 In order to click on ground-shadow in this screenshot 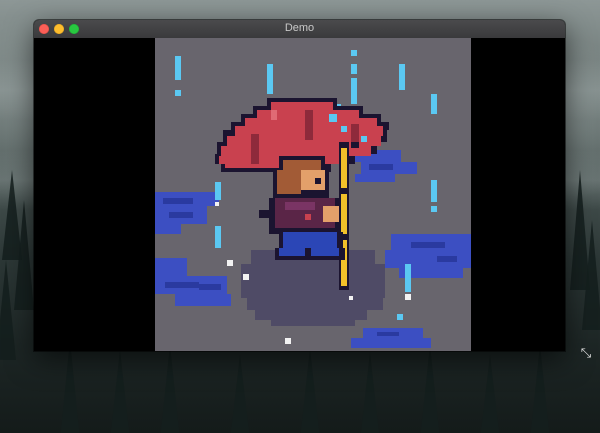, I will do `click(313, 288)`.